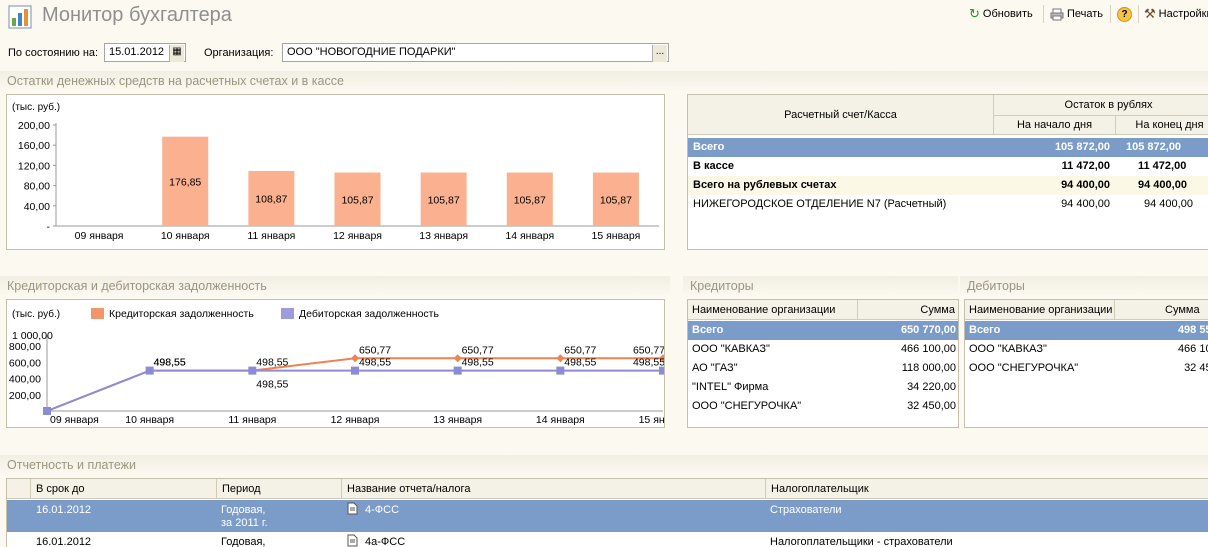 The image size is (1208, 547). I want to click on table-row: Всего 498 550,00, so click(1086, 330).